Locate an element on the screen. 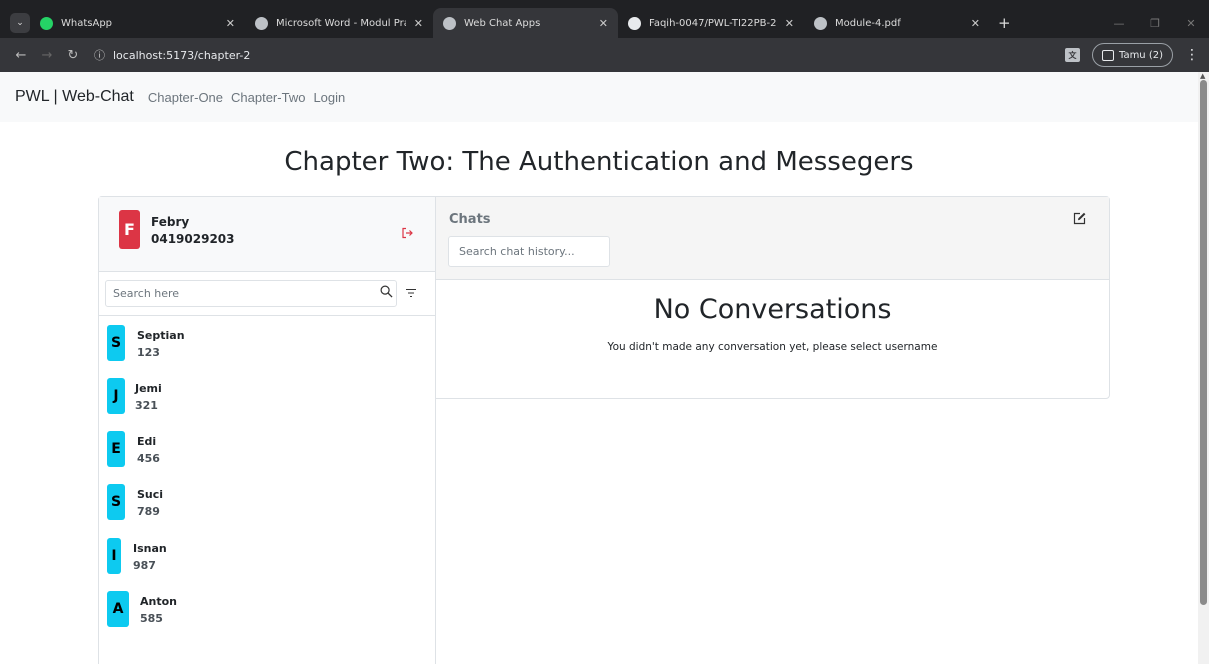 This screenshot has width=1209, height=664. nav-link-chapter-one: Chapter-One is located at coordinates (185, 97).